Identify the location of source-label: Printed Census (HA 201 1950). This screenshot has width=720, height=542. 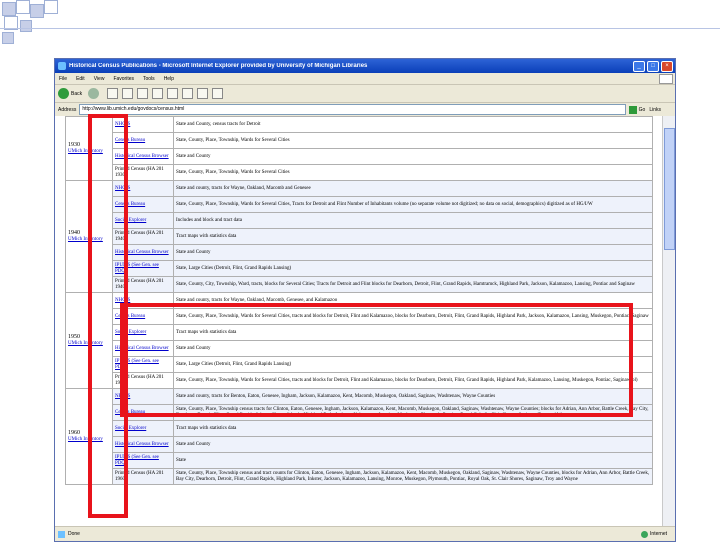
(139, 380).